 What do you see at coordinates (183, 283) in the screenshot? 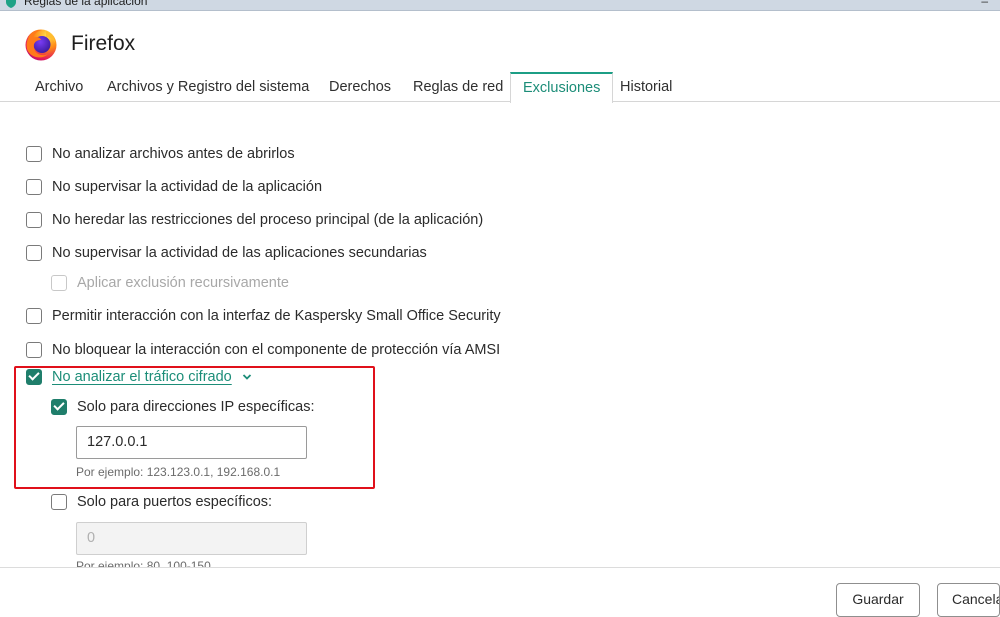
I see `option-label: Aplicar exclusión recursivamente` at bounding box center [183, 283].